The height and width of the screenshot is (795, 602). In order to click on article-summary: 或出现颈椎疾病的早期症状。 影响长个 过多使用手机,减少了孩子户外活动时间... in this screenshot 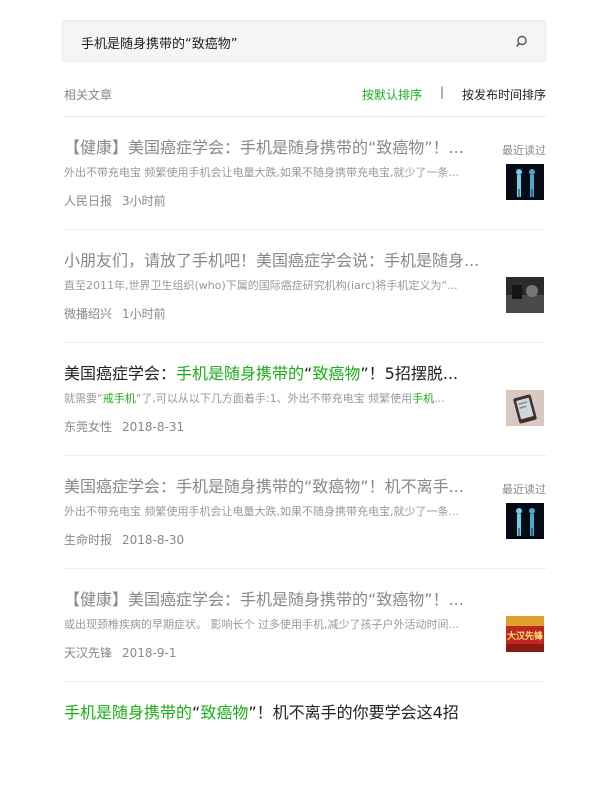, I will do `click(261, 624)`.